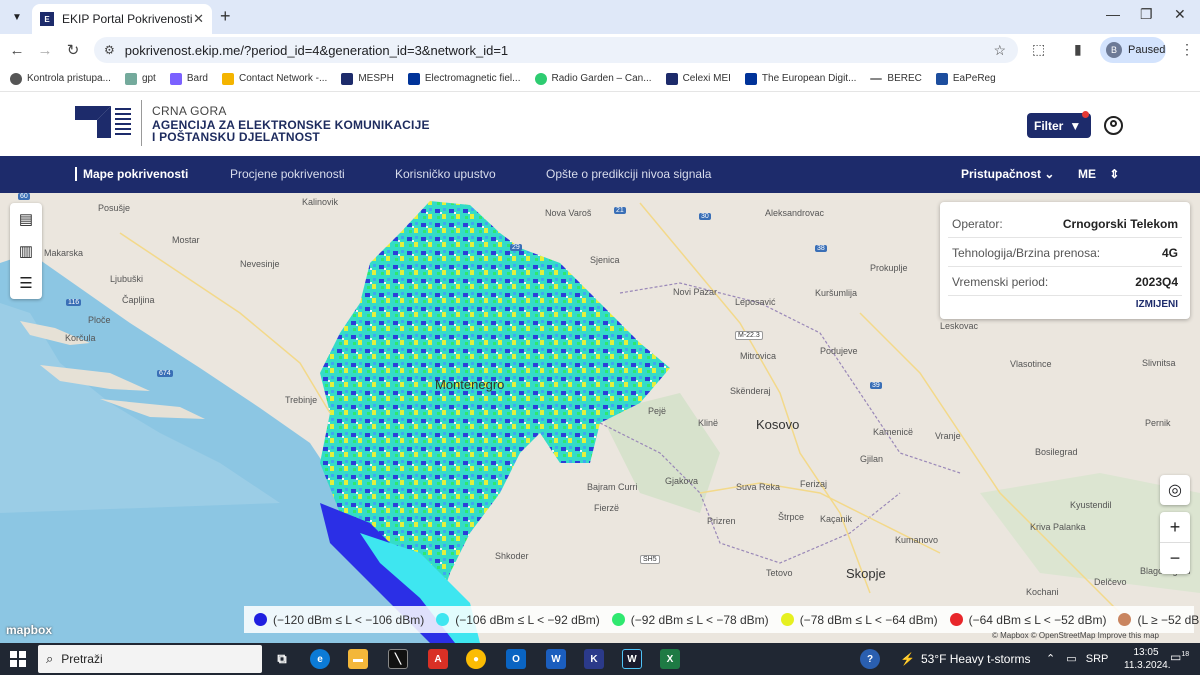 The width and height of the screenshot is (1200, 675). What do you see at coordinates (17, 17) in the screenshot?
I see `tab-search-chevron-icon: ▼` at bounding box center [17, 17].